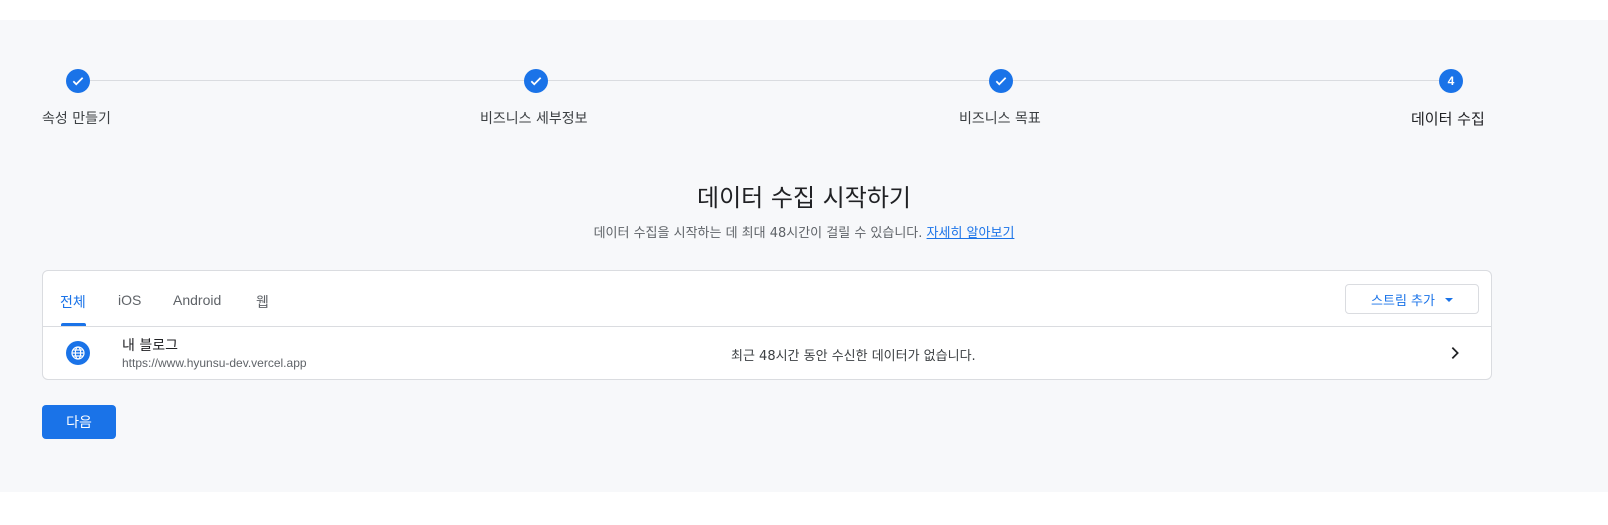 The height and width of the screenshot is (525, 1608). I want to click on step-label-data-collection: 데이터 수집, so click(1448, 119).